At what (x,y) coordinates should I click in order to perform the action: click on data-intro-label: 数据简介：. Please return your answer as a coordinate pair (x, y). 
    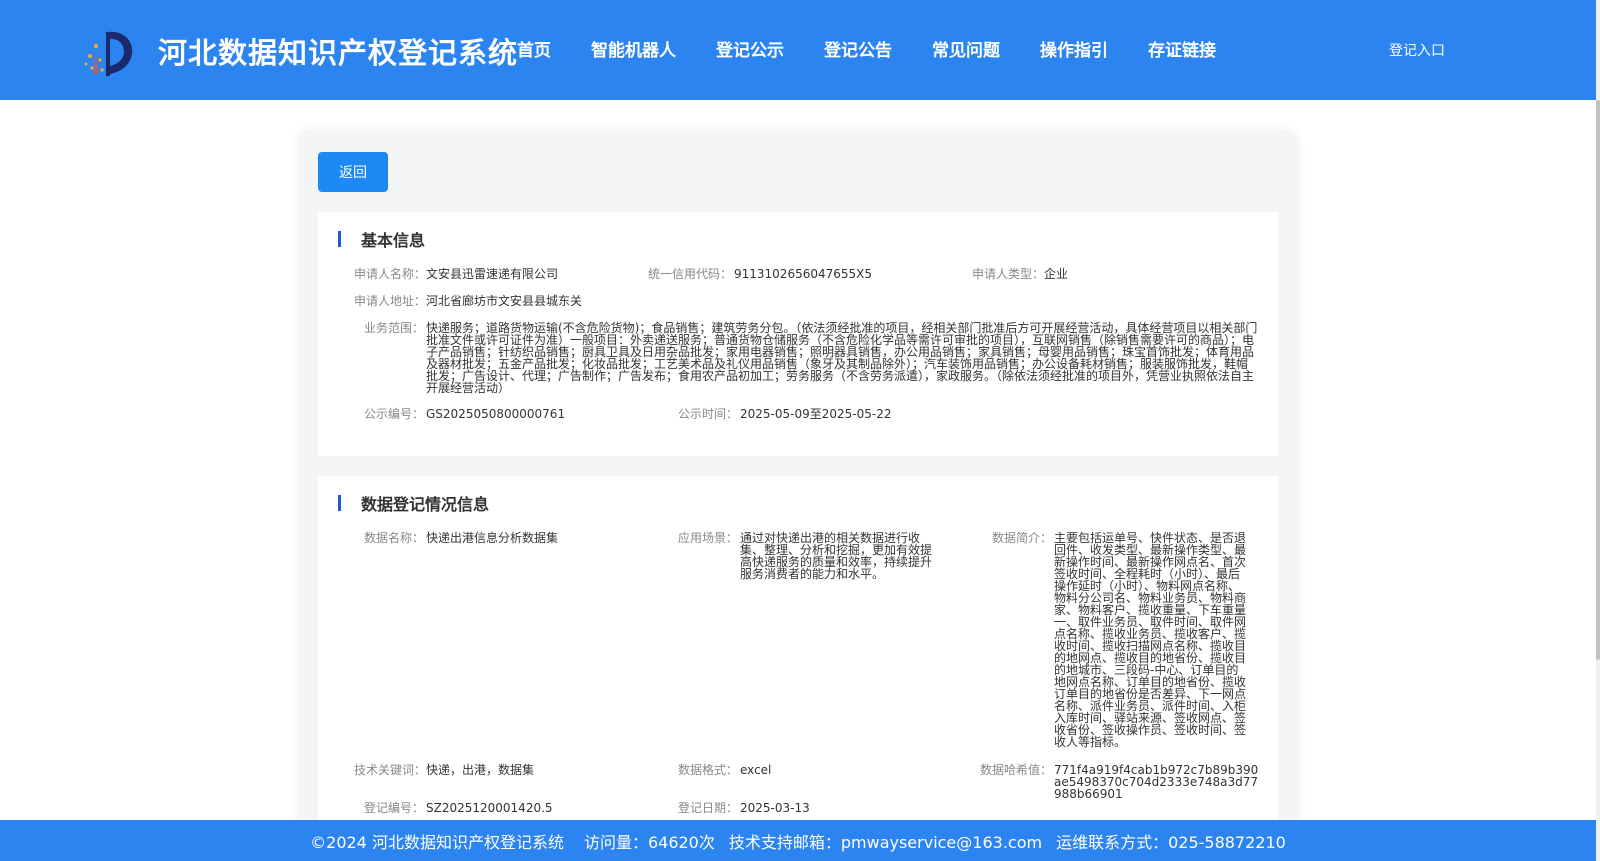
    Looking at the image, I should click on (1021, 538).